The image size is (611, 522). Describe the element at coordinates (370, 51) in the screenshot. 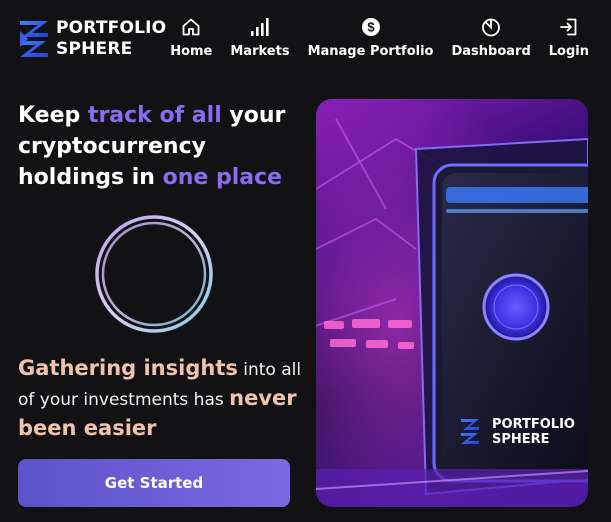

I see `nav-manage-portfolio-label: Manage Portfolio` at that location.